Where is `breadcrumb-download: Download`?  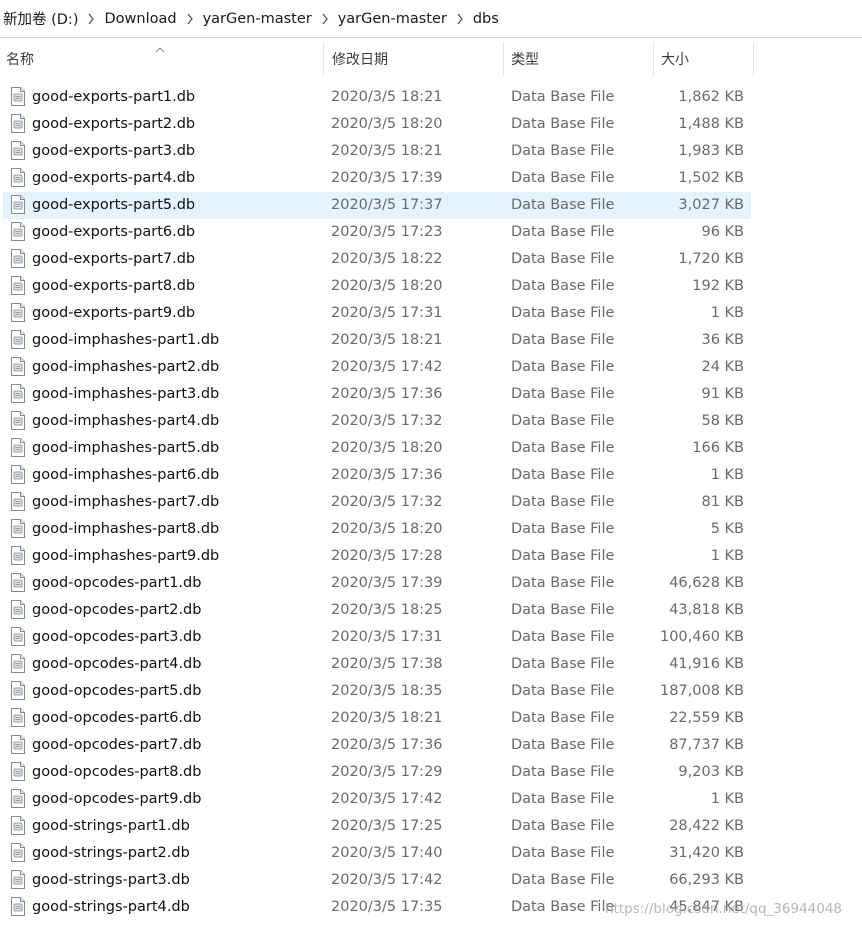 breadcrumb-download: Download is located at coordinates (140, 19).